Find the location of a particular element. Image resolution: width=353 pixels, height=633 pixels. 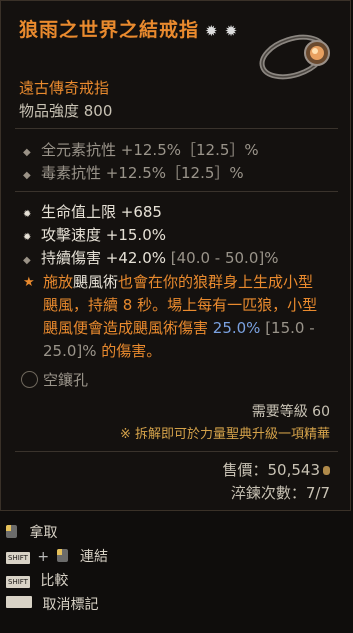

affix-max-life: ✹ 生命值上限 +685 is located at coordinates (92, 212).